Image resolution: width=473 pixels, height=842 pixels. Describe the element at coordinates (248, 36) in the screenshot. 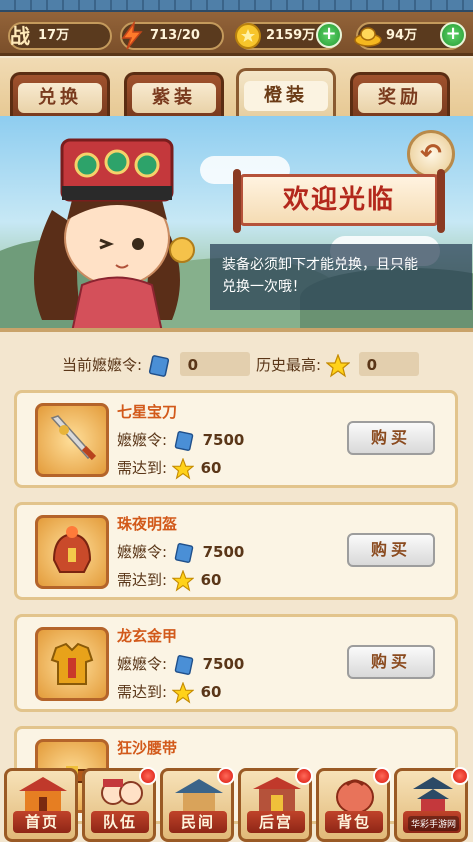

I see `coin-icon` at that location.